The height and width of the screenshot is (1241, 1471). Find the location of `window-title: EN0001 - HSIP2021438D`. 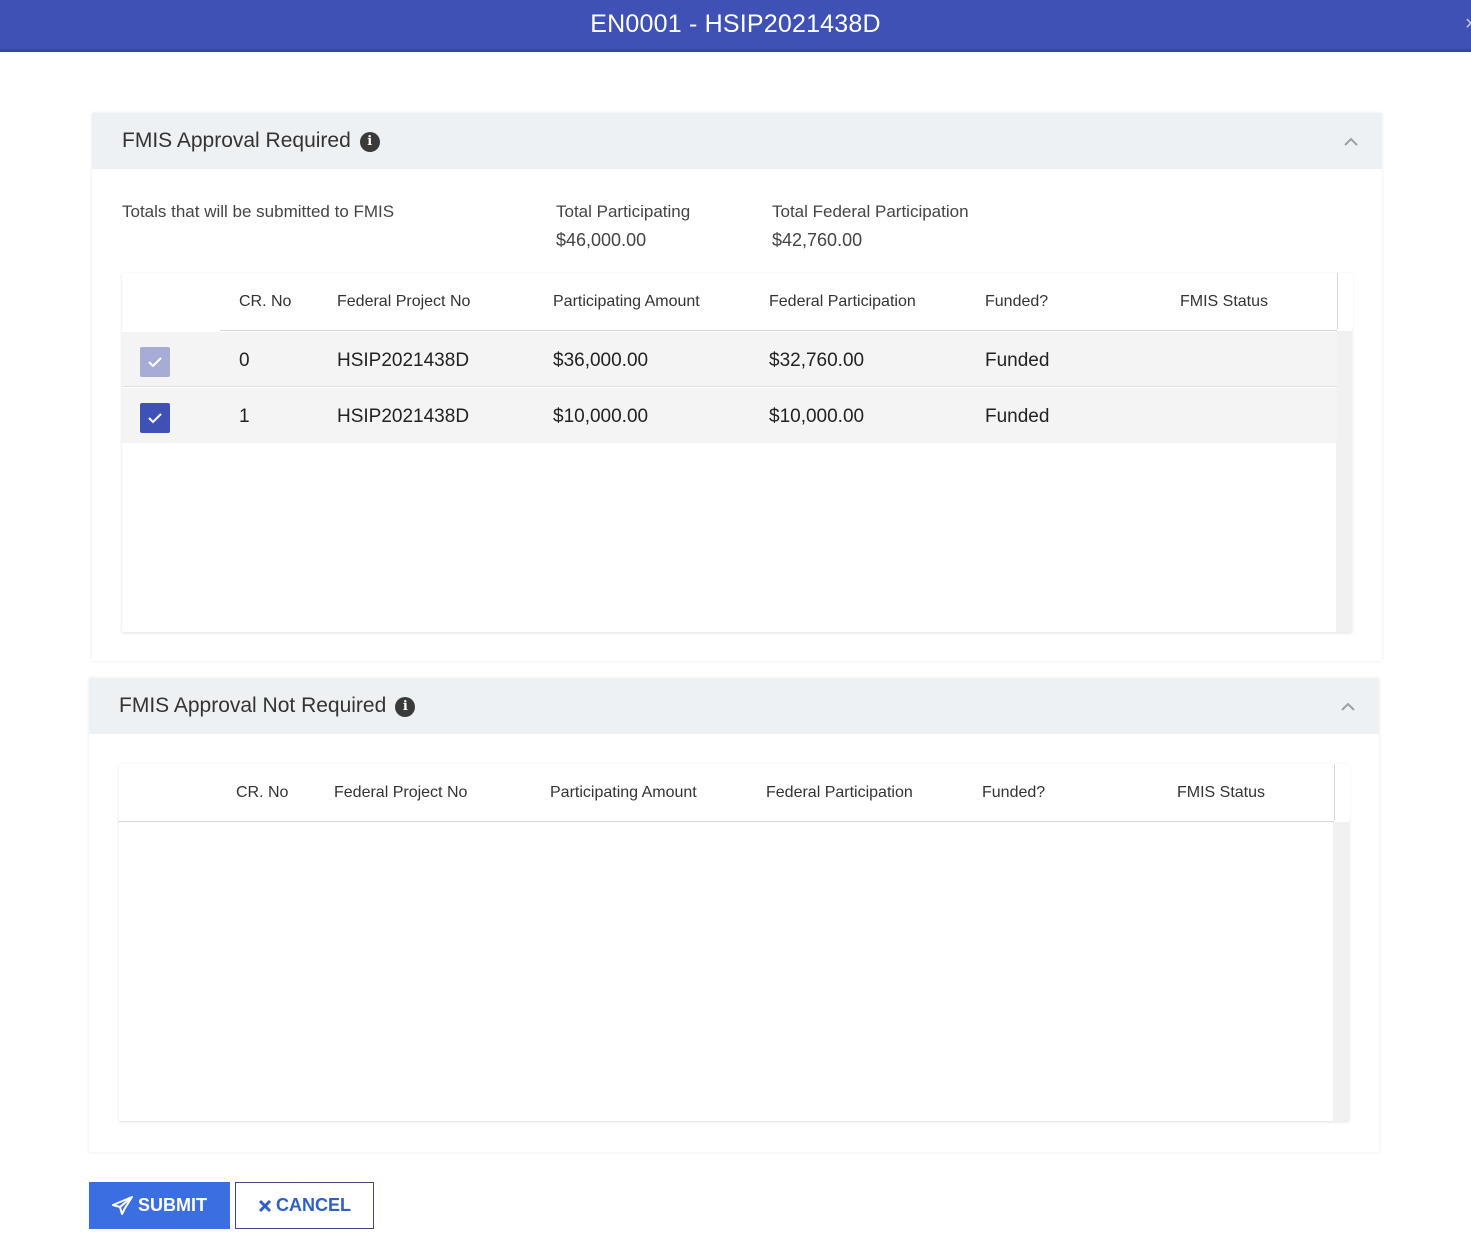

window-title: EN0001 - HSIP2021438D is located at coordinates (735, 24).